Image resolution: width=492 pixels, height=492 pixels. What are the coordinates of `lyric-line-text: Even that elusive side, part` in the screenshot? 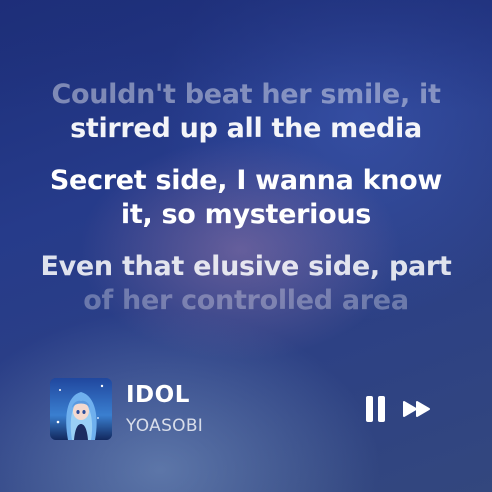 It's located at (246, 266).